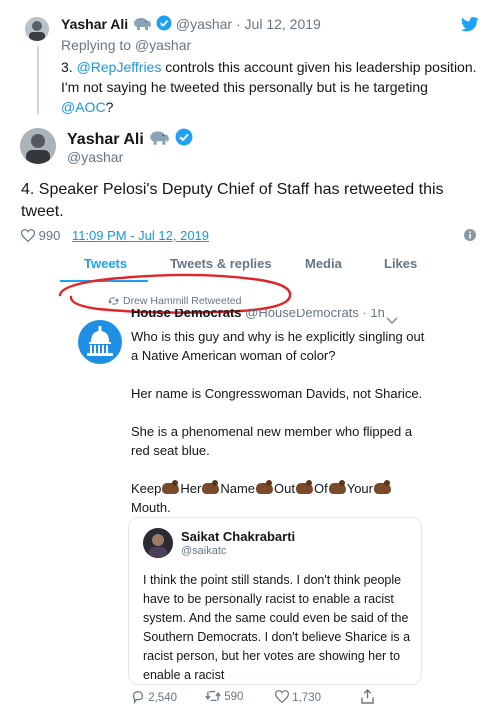 This screenshot has width=498, height=720. I want to click on retweet-action: 590, so click(224, 697).